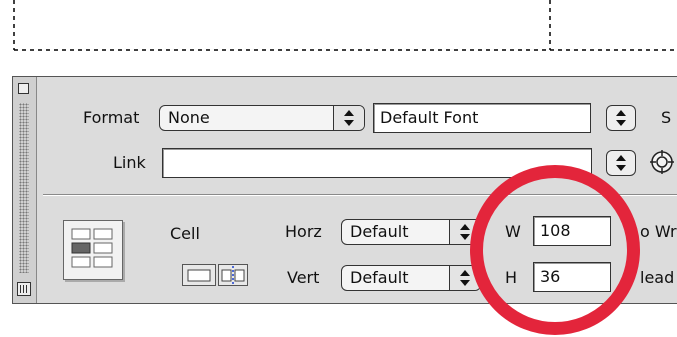  What do you see at coordinates (621, 118) in the screenshot?
I see `font-popup-button` at bounding box center [621, 118].